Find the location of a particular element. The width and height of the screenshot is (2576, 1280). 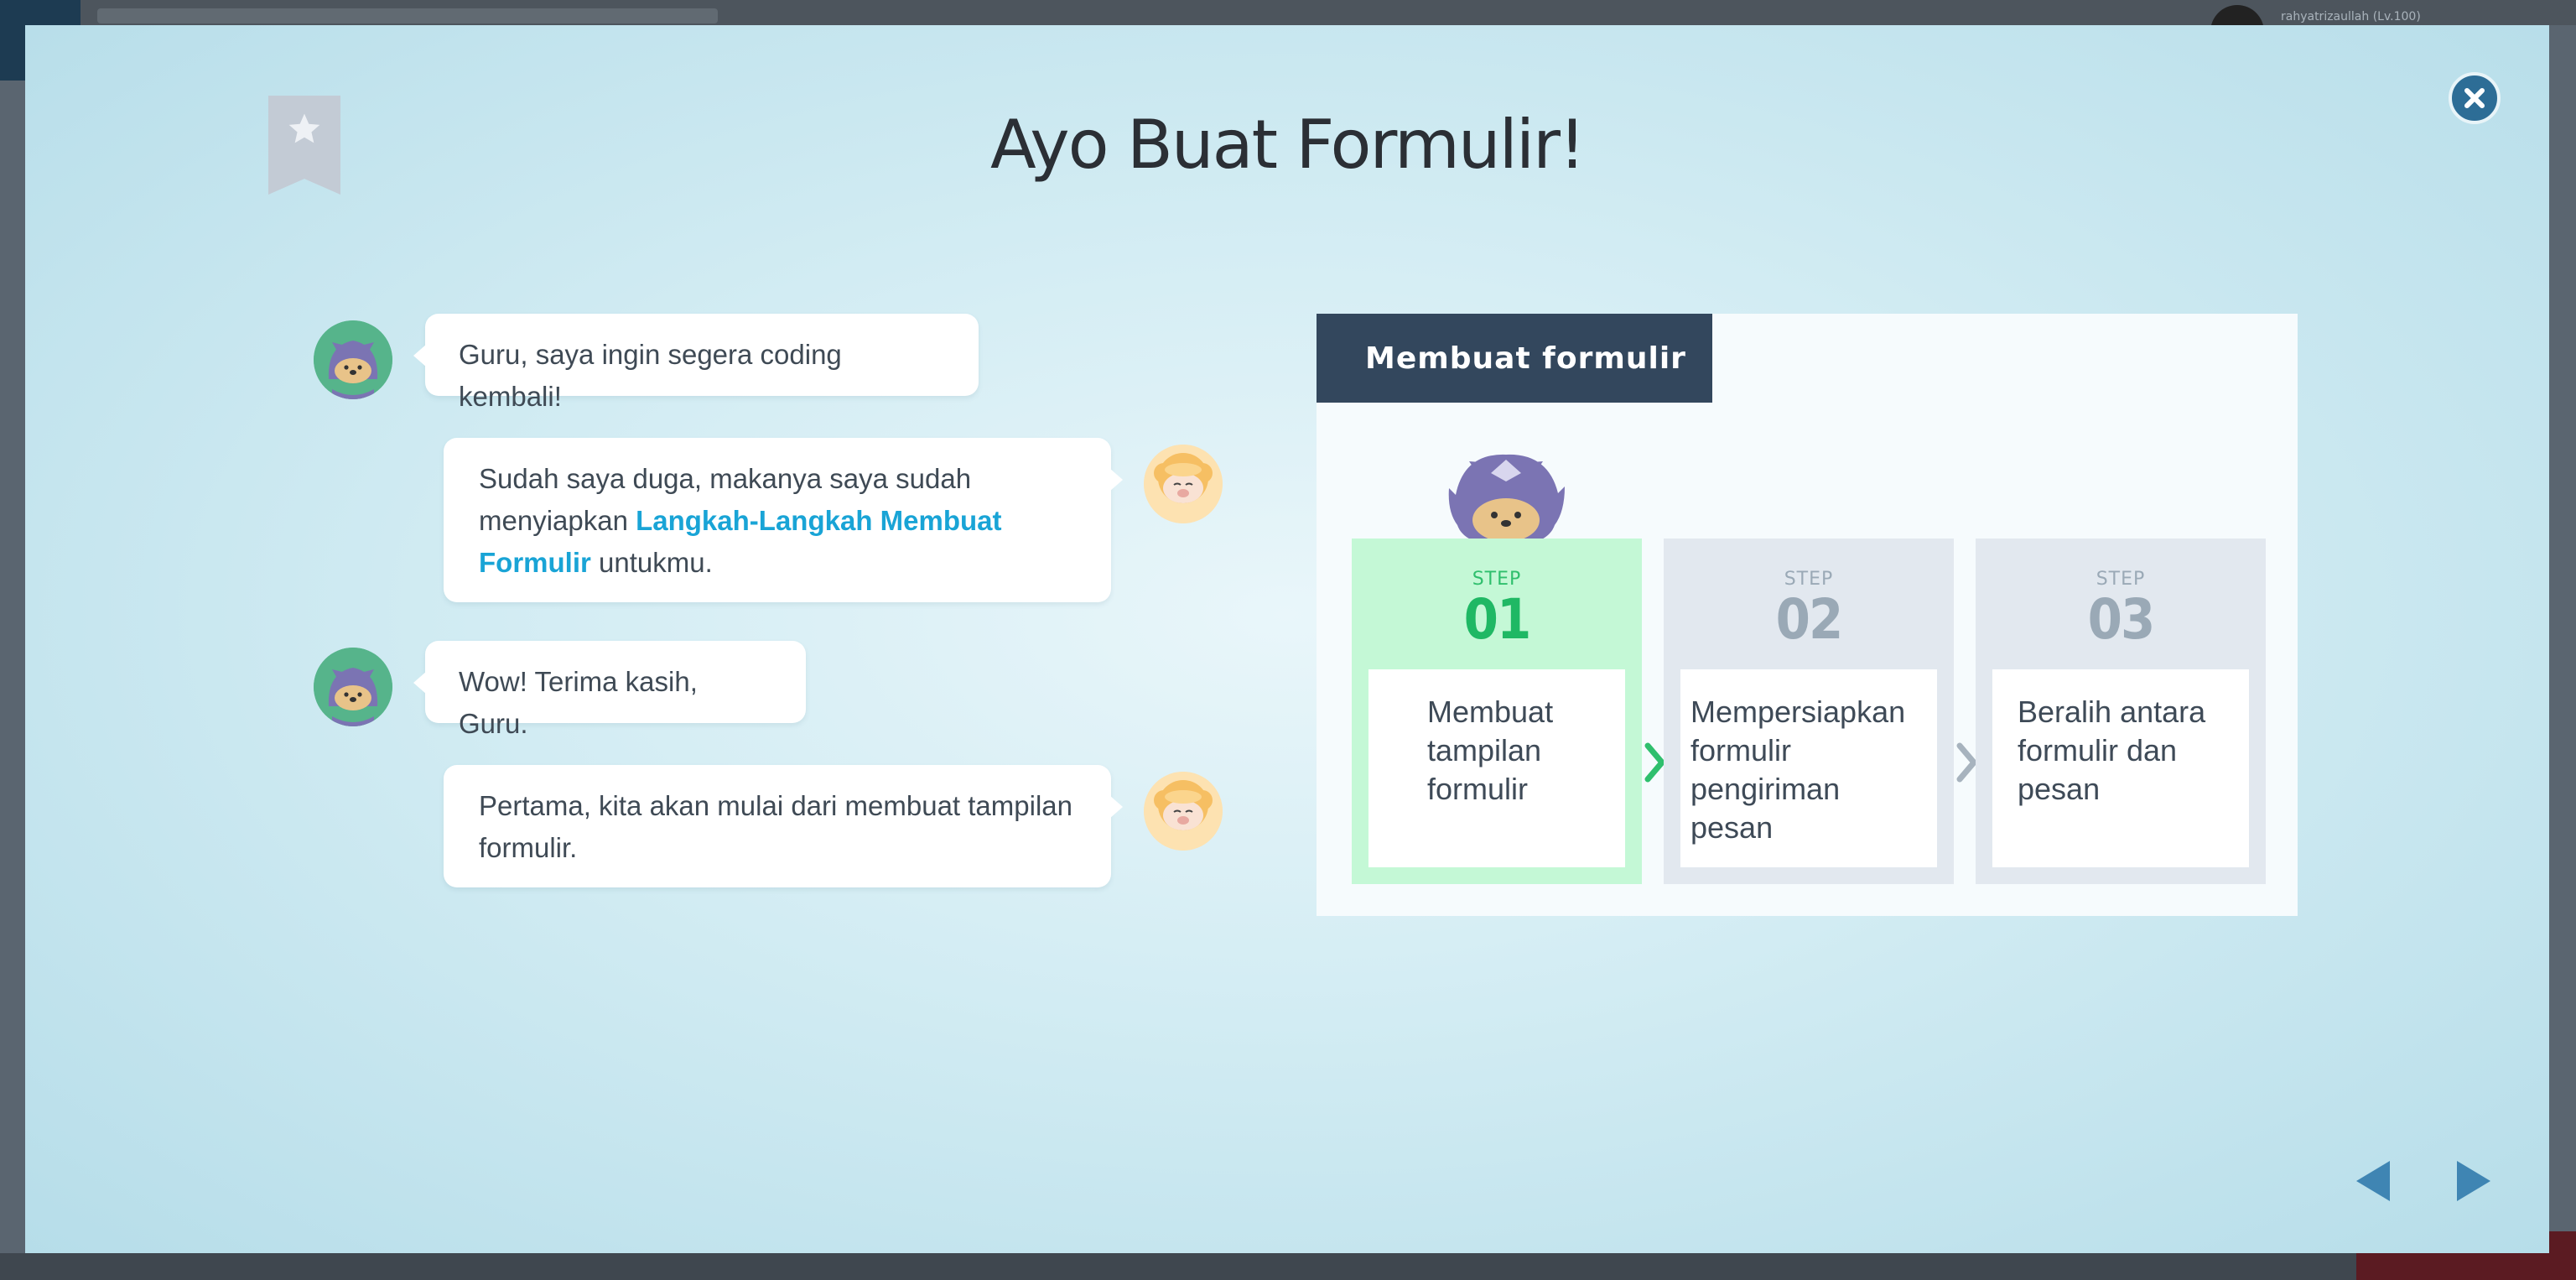

next-page-button is located at coordinates (2474, 1181).